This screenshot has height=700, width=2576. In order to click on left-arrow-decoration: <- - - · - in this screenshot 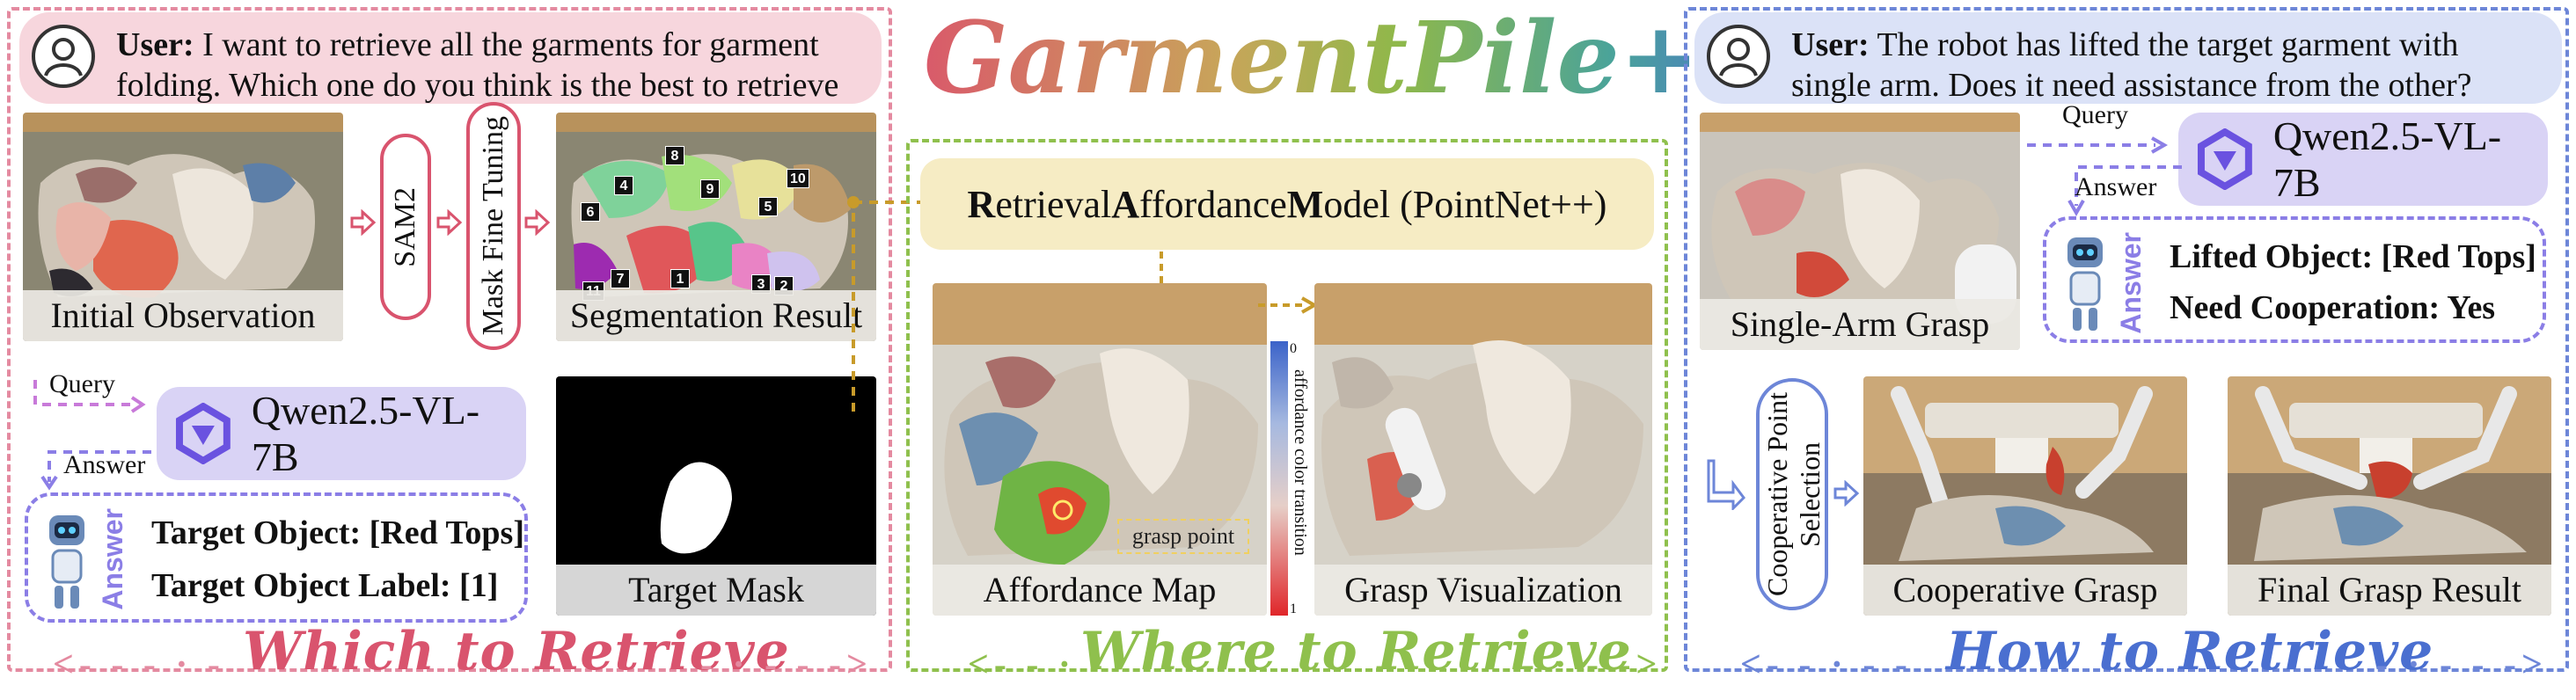, I will do `click(139, 665)`.